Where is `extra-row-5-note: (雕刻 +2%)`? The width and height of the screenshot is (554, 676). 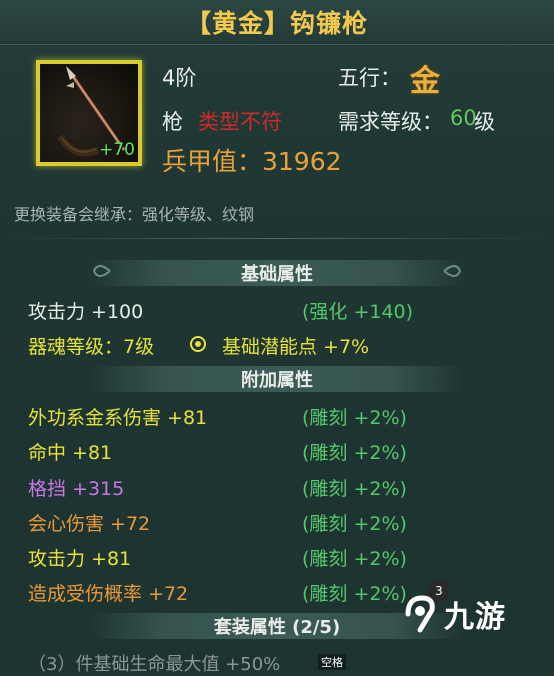 extra-row-5-note: (雕刻 +2%) is located at coordinates (354, 594).